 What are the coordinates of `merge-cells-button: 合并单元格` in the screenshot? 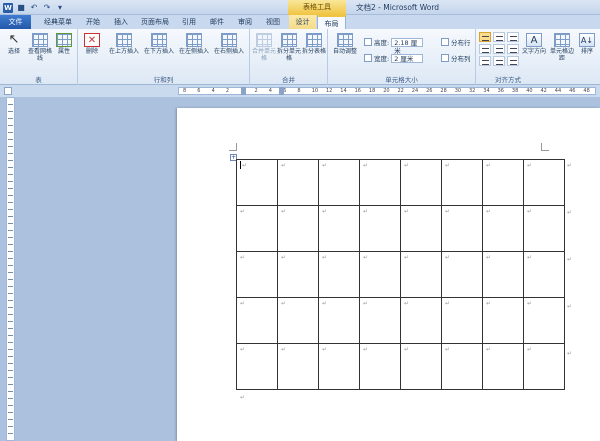 It's located at (264, 47).